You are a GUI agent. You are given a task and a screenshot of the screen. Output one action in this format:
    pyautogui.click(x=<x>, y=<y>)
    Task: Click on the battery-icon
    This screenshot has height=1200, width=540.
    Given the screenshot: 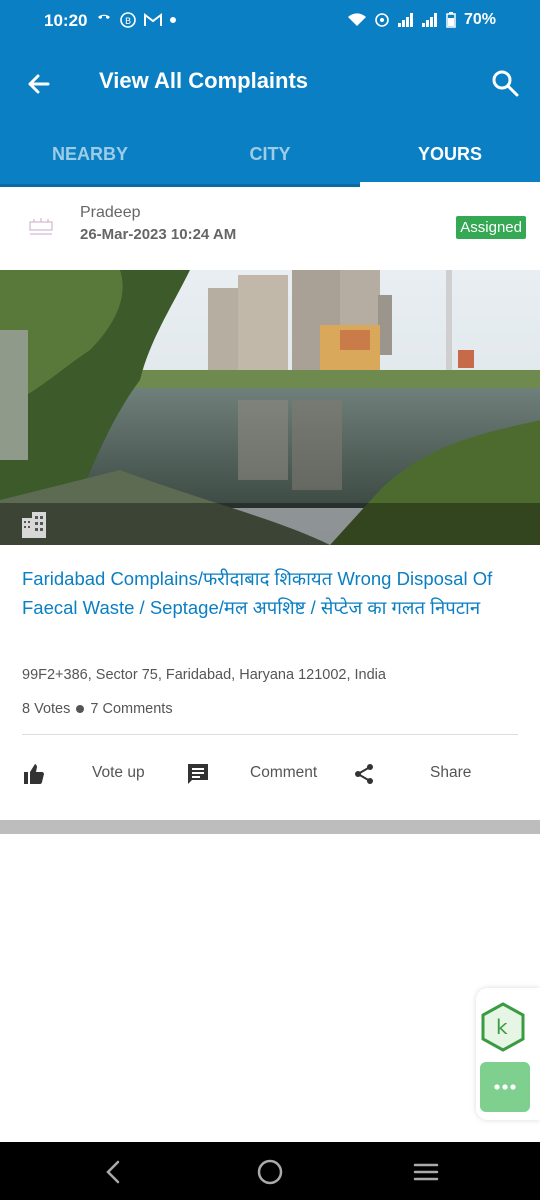 What is the action you would take?
    pyautogui.click(x=451, y=20)
    